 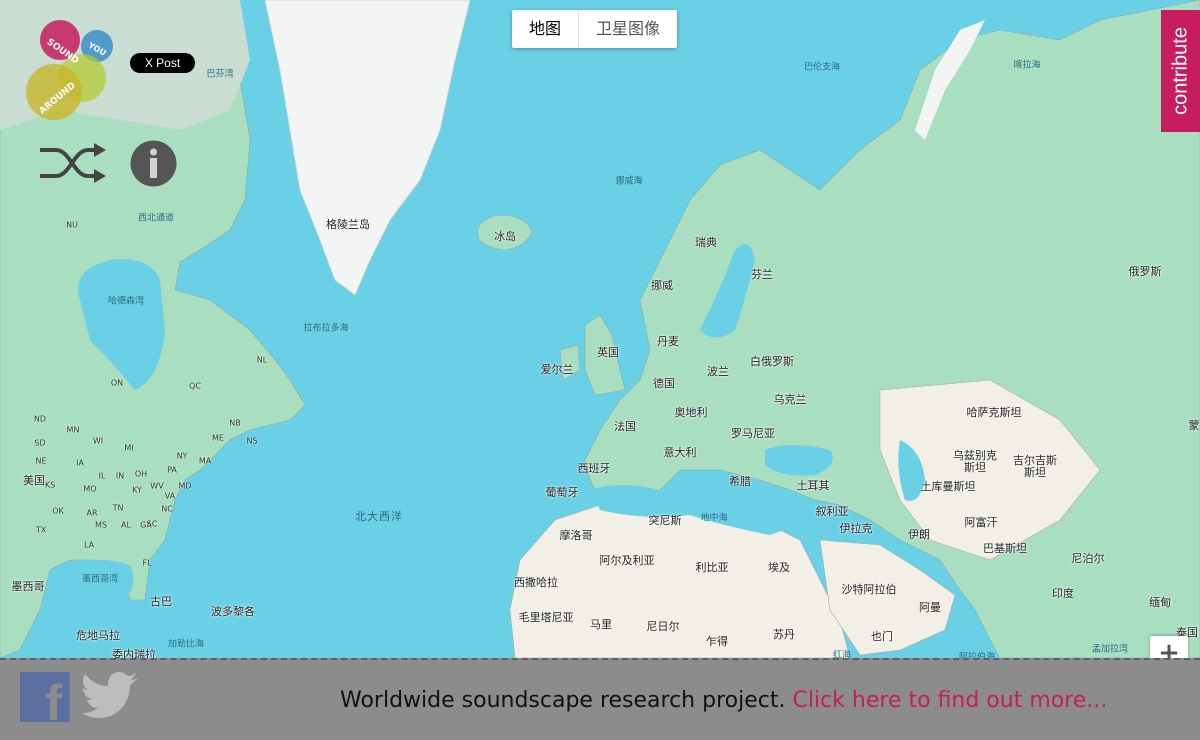 What do you see at coordinates (1169, 648) in the screenshot?
I see `zoom-in-button: +` at bounding box center [1169, 648].